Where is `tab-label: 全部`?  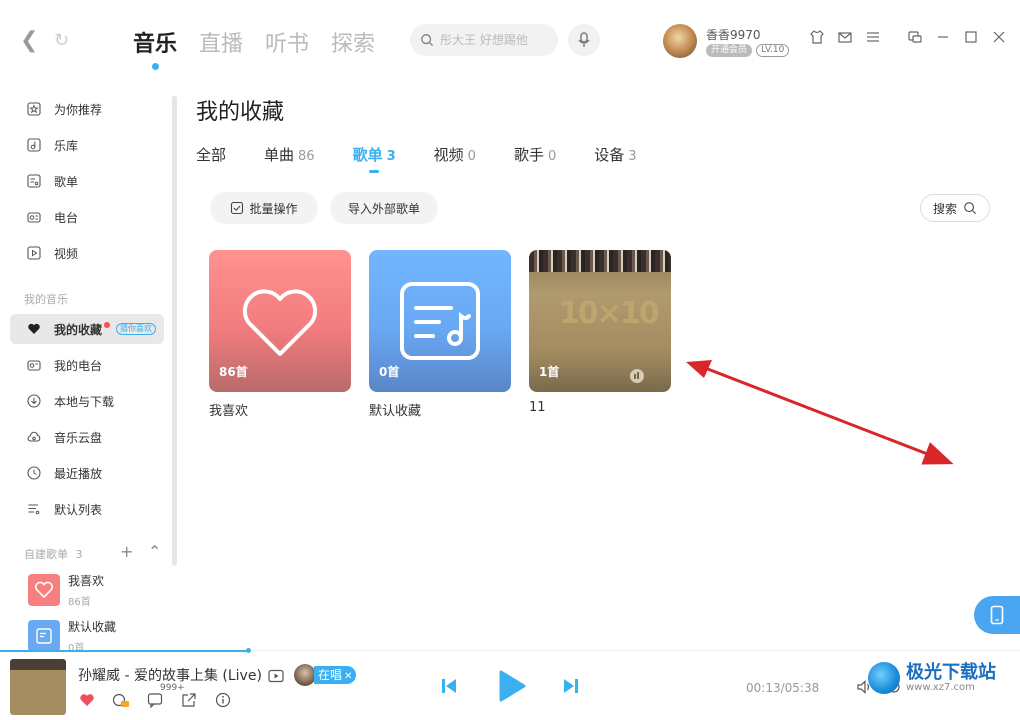
tab-label: 全部 is located at coordinates (211, 155).